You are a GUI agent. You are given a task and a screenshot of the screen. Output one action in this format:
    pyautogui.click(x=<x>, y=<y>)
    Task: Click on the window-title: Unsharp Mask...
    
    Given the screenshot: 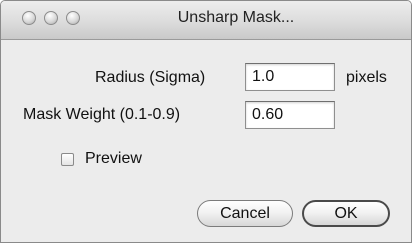 What is the action you would take?
    pyautogui.click(x=236, y=17)
    